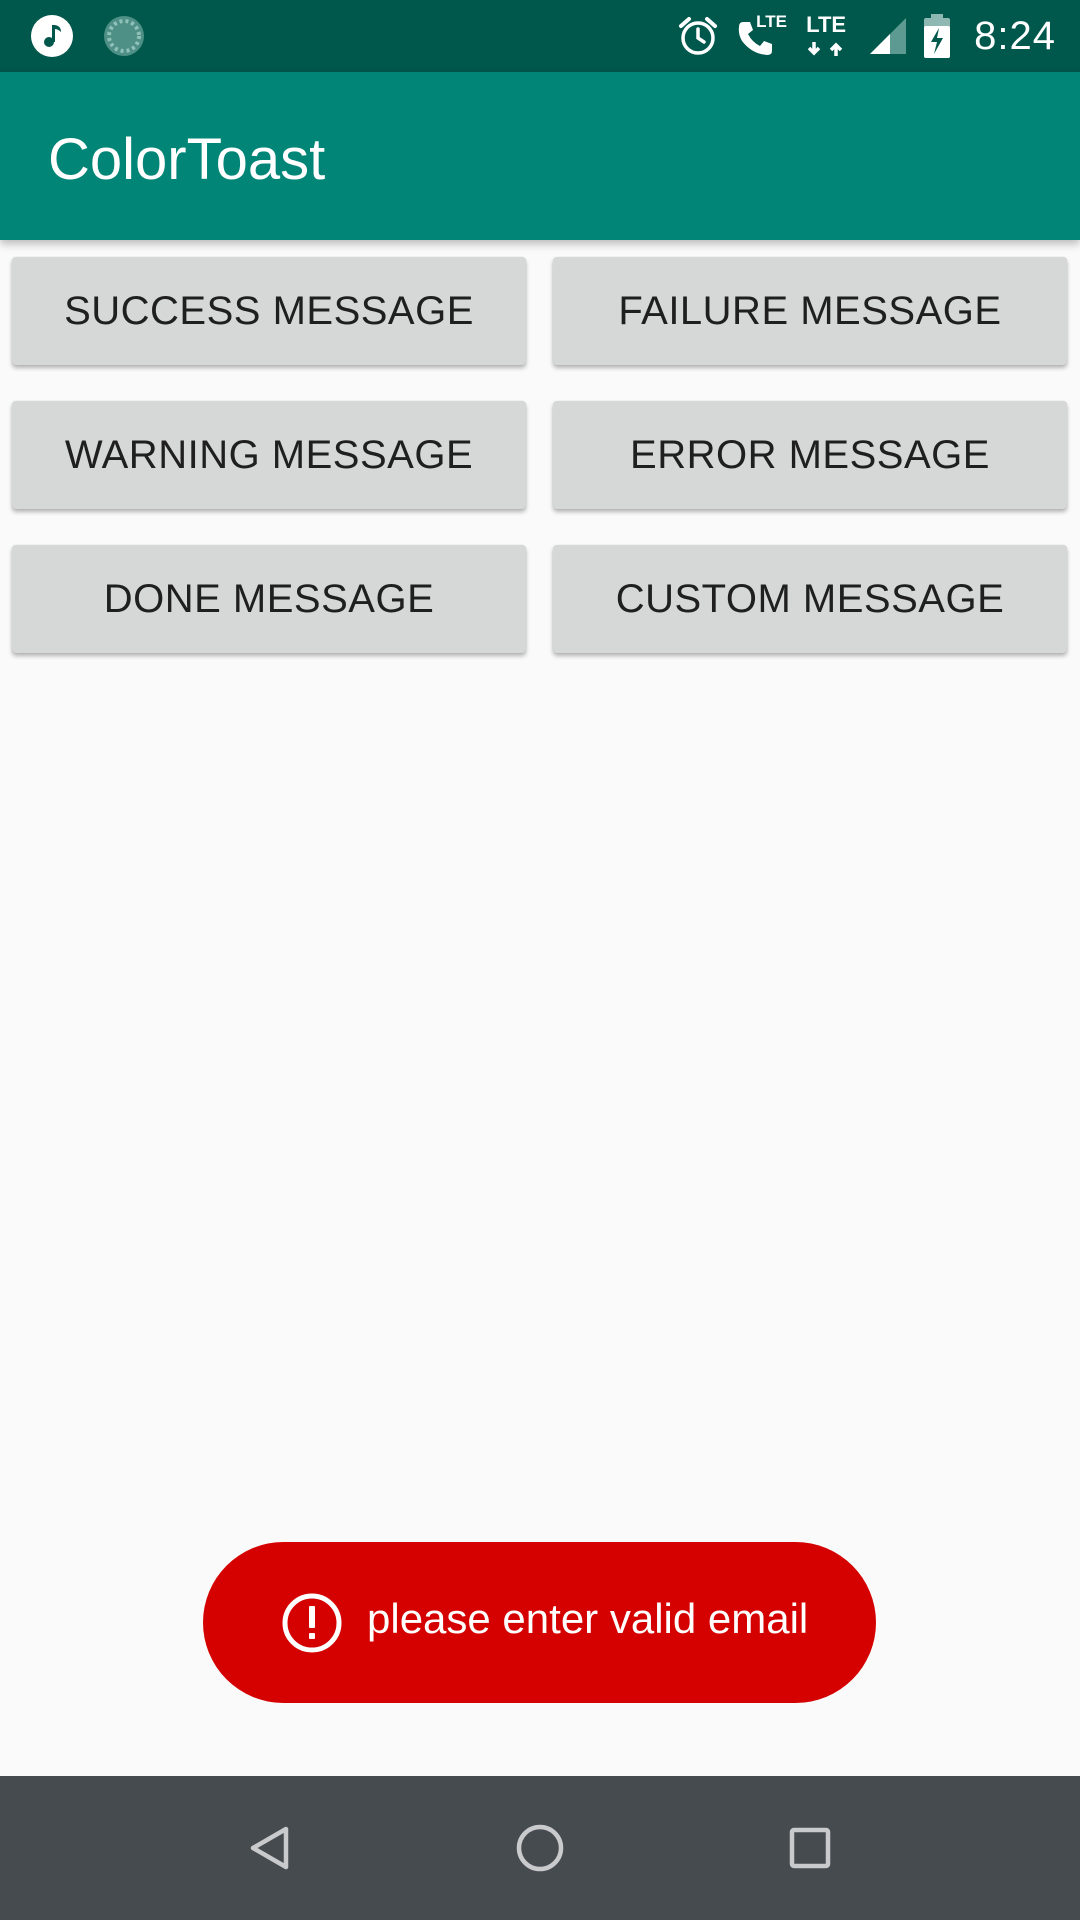 The width and height of the screenshot is (1080, 1920). What do you see at coordinates (1015, 35) in the screenshot?
I see `status-time: 8:24` at bounding box center [1015, 35].